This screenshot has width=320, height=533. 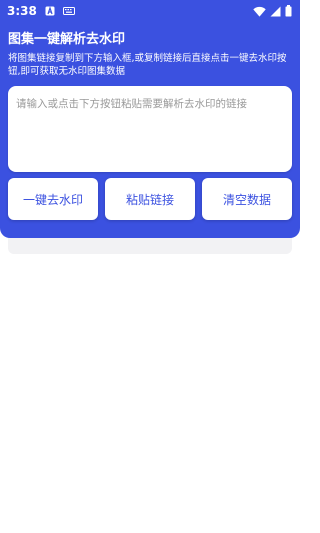 What do you see at coordinates (275, 11) in the screenshot?
I see `cellular-signal-icon` at bounding box center [275, 11].